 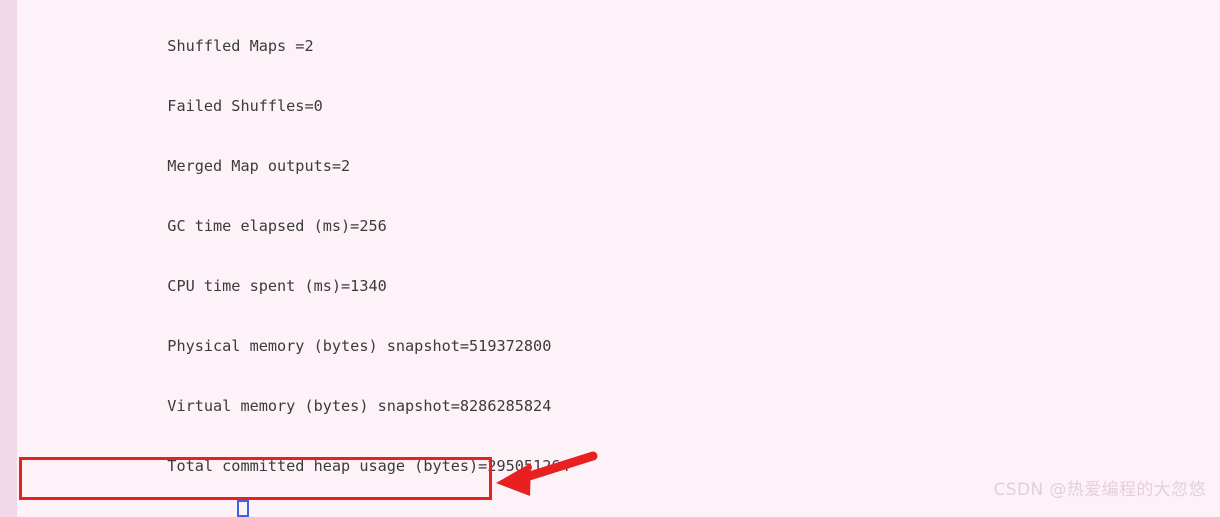 What do you see at coordinates (186, 166) in the screenshot?
I see `console-line: Merged Map outputs=2` at bounding box center [186, 166].